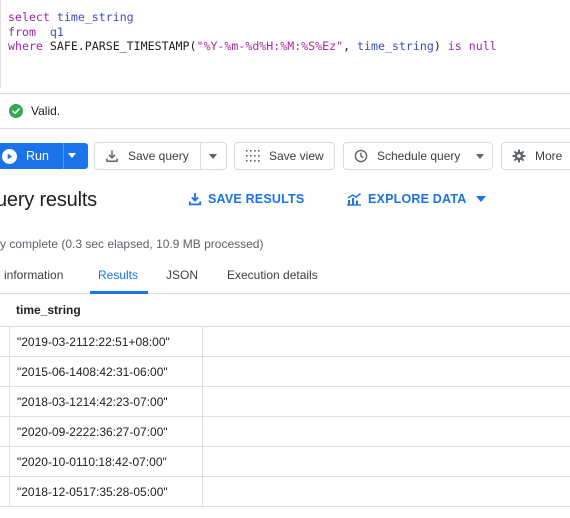 The image size is (570, 518). Describe the element at coordinates (33, 275) in the screenshot. I see `tab-job-information: information` at that location.